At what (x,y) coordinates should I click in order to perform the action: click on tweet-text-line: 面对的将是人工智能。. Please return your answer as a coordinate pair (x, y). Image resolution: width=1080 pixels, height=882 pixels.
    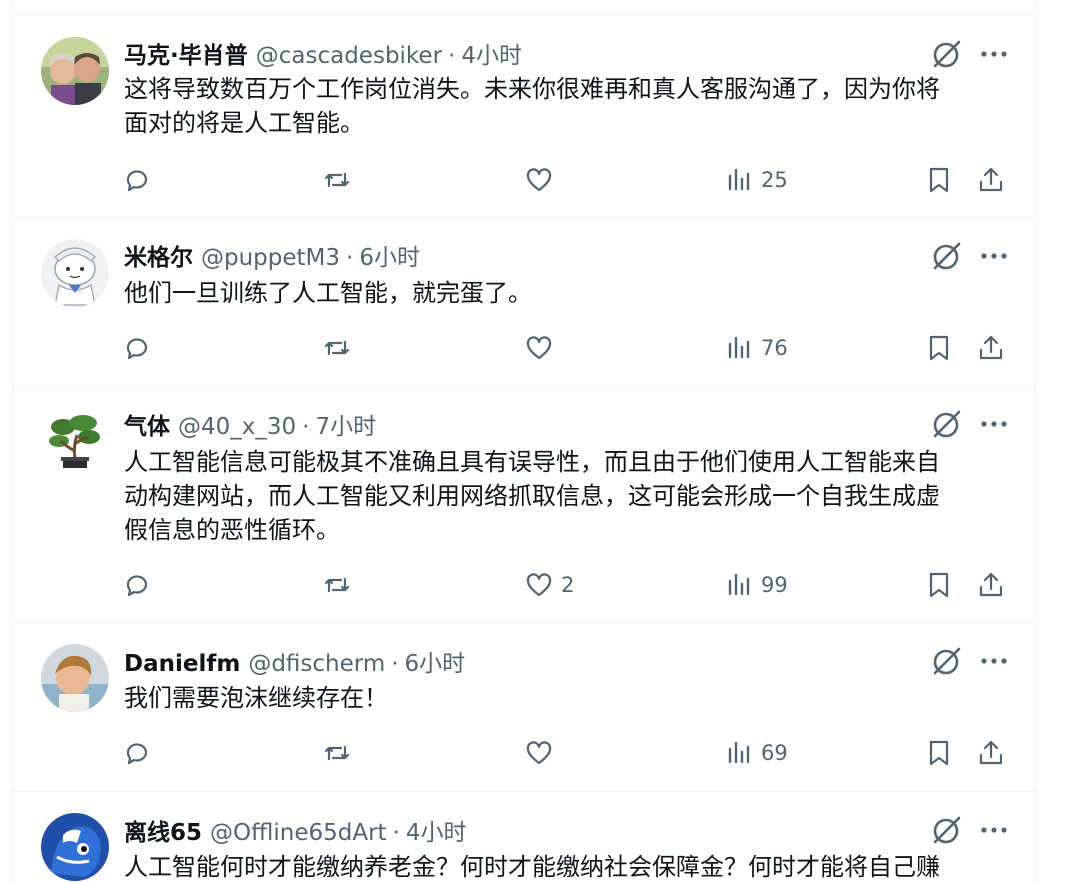
    Looking at the image, I should click on (244, 123).